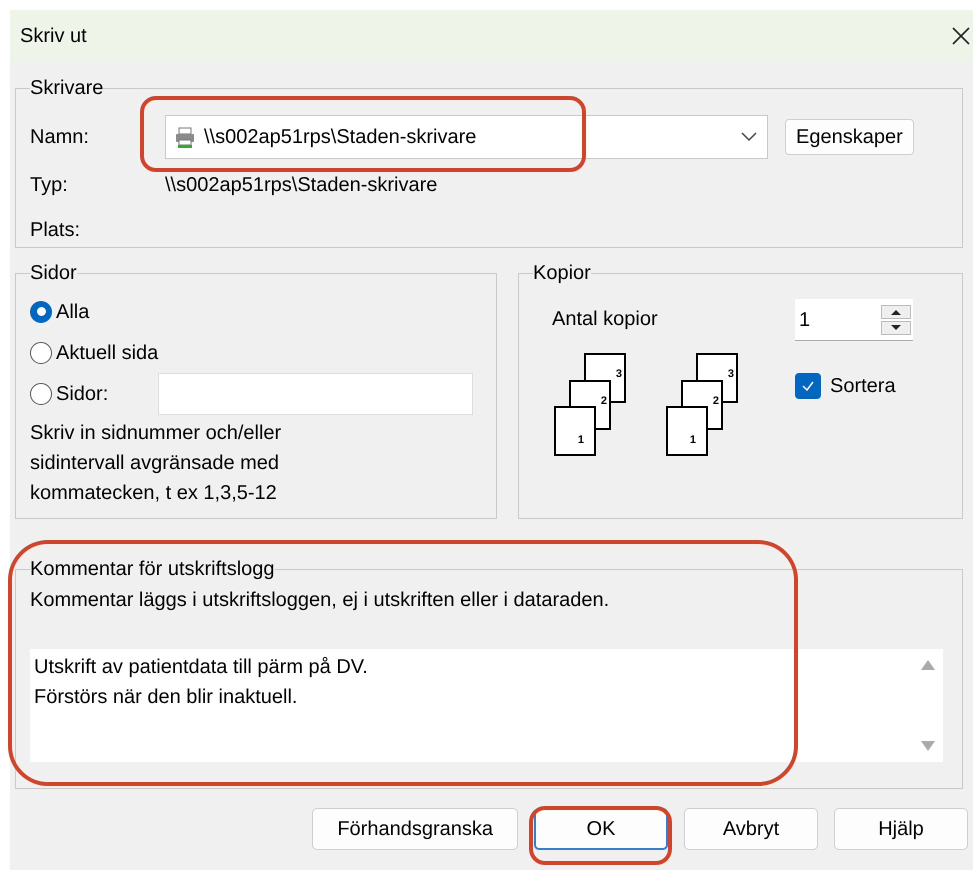  What do you see at coordinates (466, 137) in the screenshot?
I see `printer-dropdown: \\s002ap51rps\Staden-skrivare` at bounding box center [466, 137].